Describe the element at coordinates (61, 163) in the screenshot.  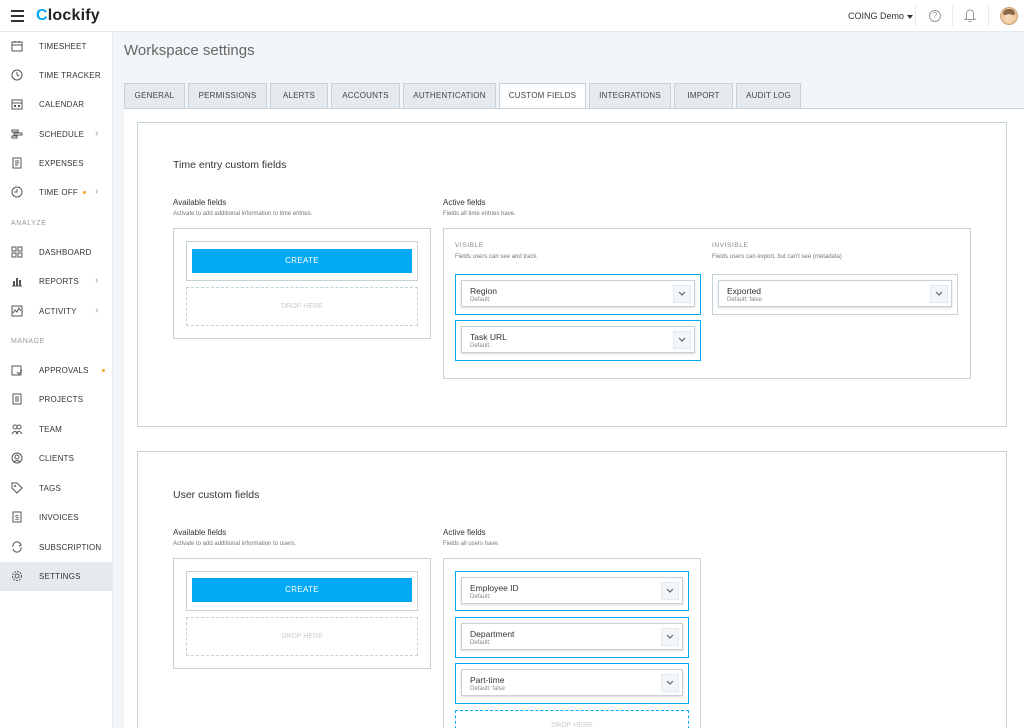
I see `sidebar-item-label: EXPENSES` at that location.